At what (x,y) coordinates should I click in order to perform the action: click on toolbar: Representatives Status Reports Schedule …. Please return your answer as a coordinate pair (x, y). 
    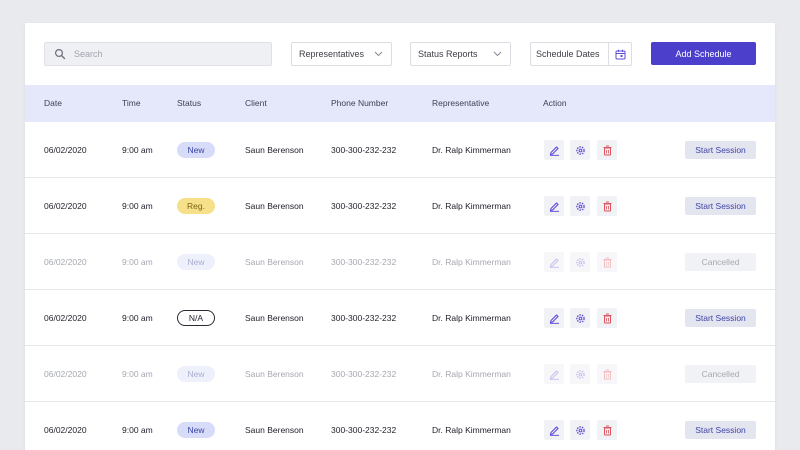
    Looking at the image, I should click on (400, 54).